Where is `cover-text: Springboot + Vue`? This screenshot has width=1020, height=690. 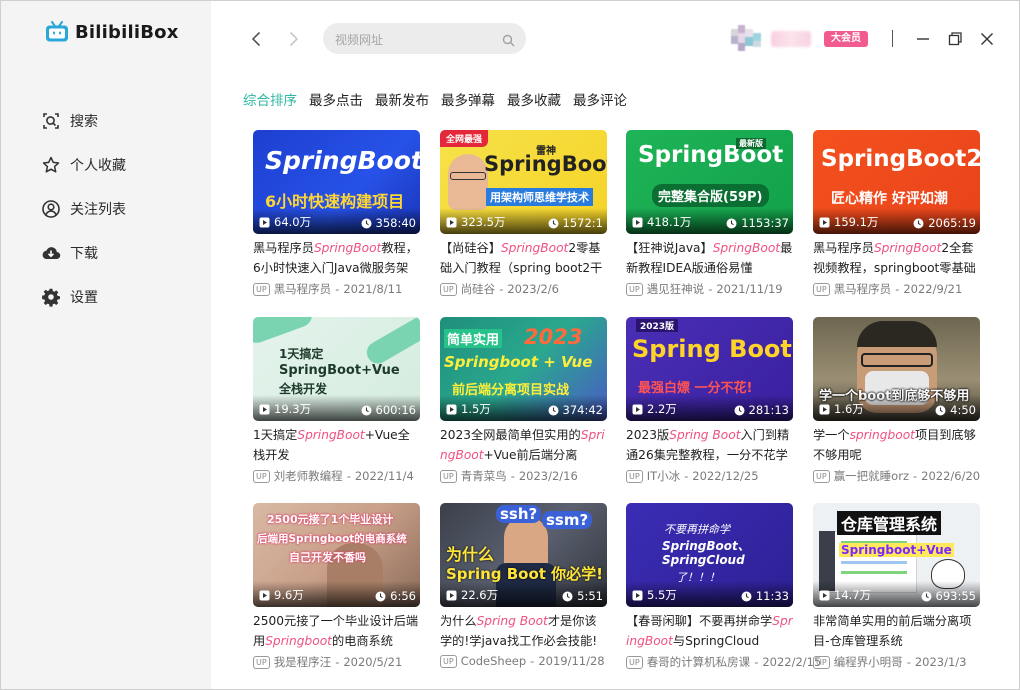
cover-text: Springboot + Vue is located at coordinates (518, 362).